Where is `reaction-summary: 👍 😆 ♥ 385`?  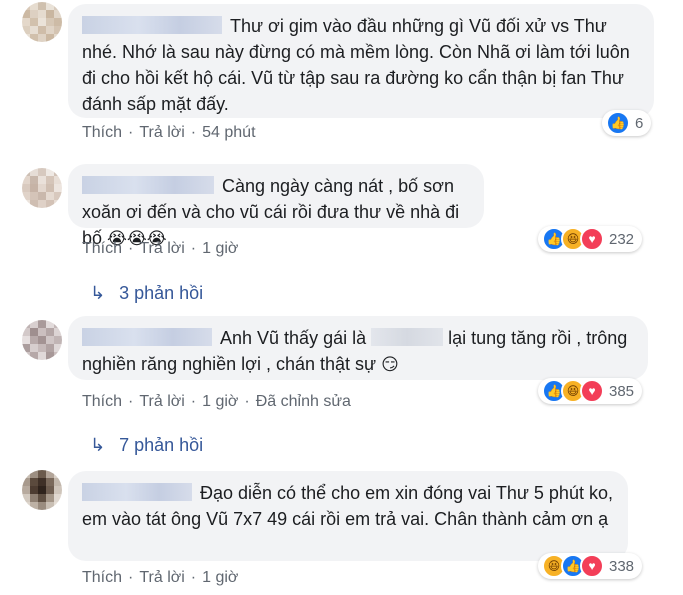 reaction-summary: 👍 😆 ♥ 385 is located at coordinates (590, 391).